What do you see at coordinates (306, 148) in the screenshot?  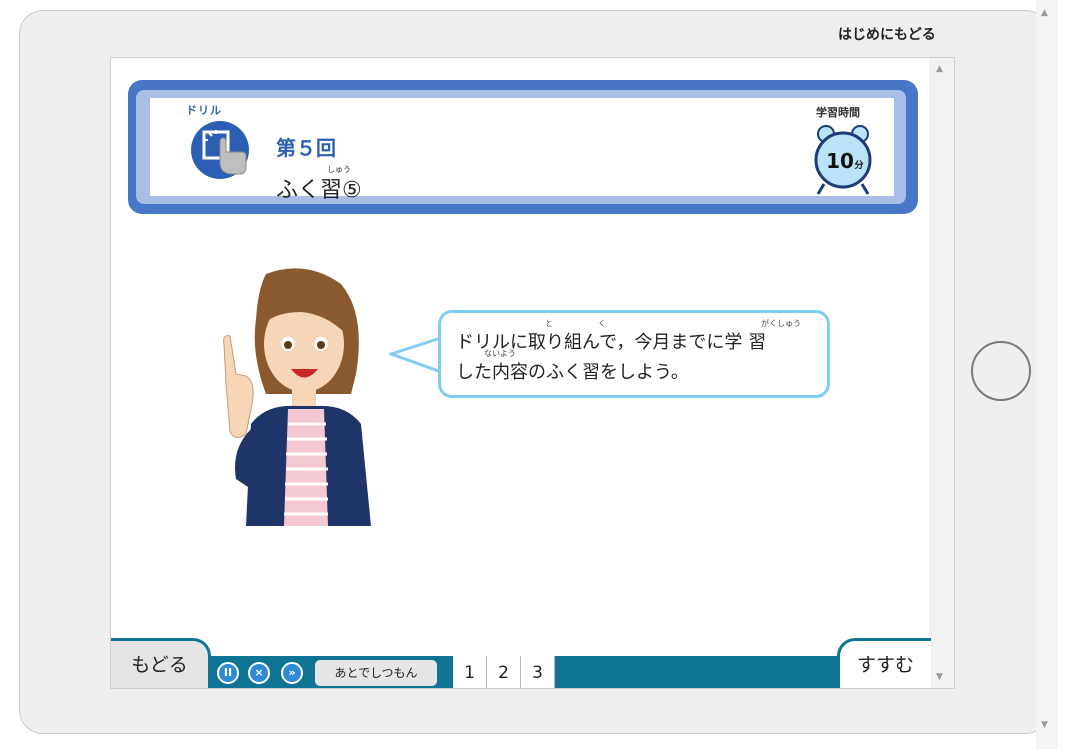 I see `round-number: 第５回` at bounding box center [306, 148].